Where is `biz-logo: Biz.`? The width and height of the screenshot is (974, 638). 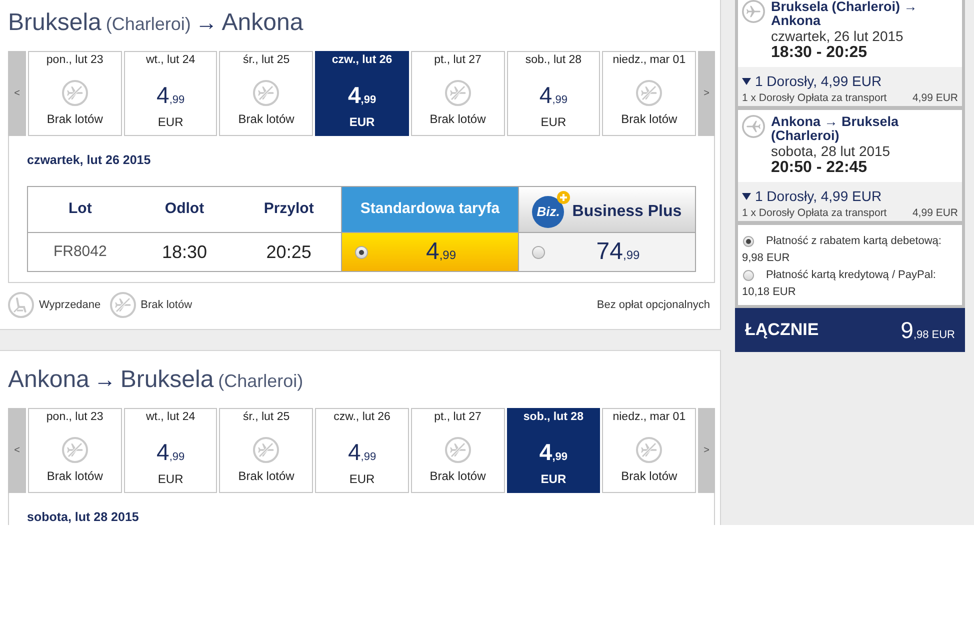 biz-logo: Biz. is located at coordinates (548, 212).